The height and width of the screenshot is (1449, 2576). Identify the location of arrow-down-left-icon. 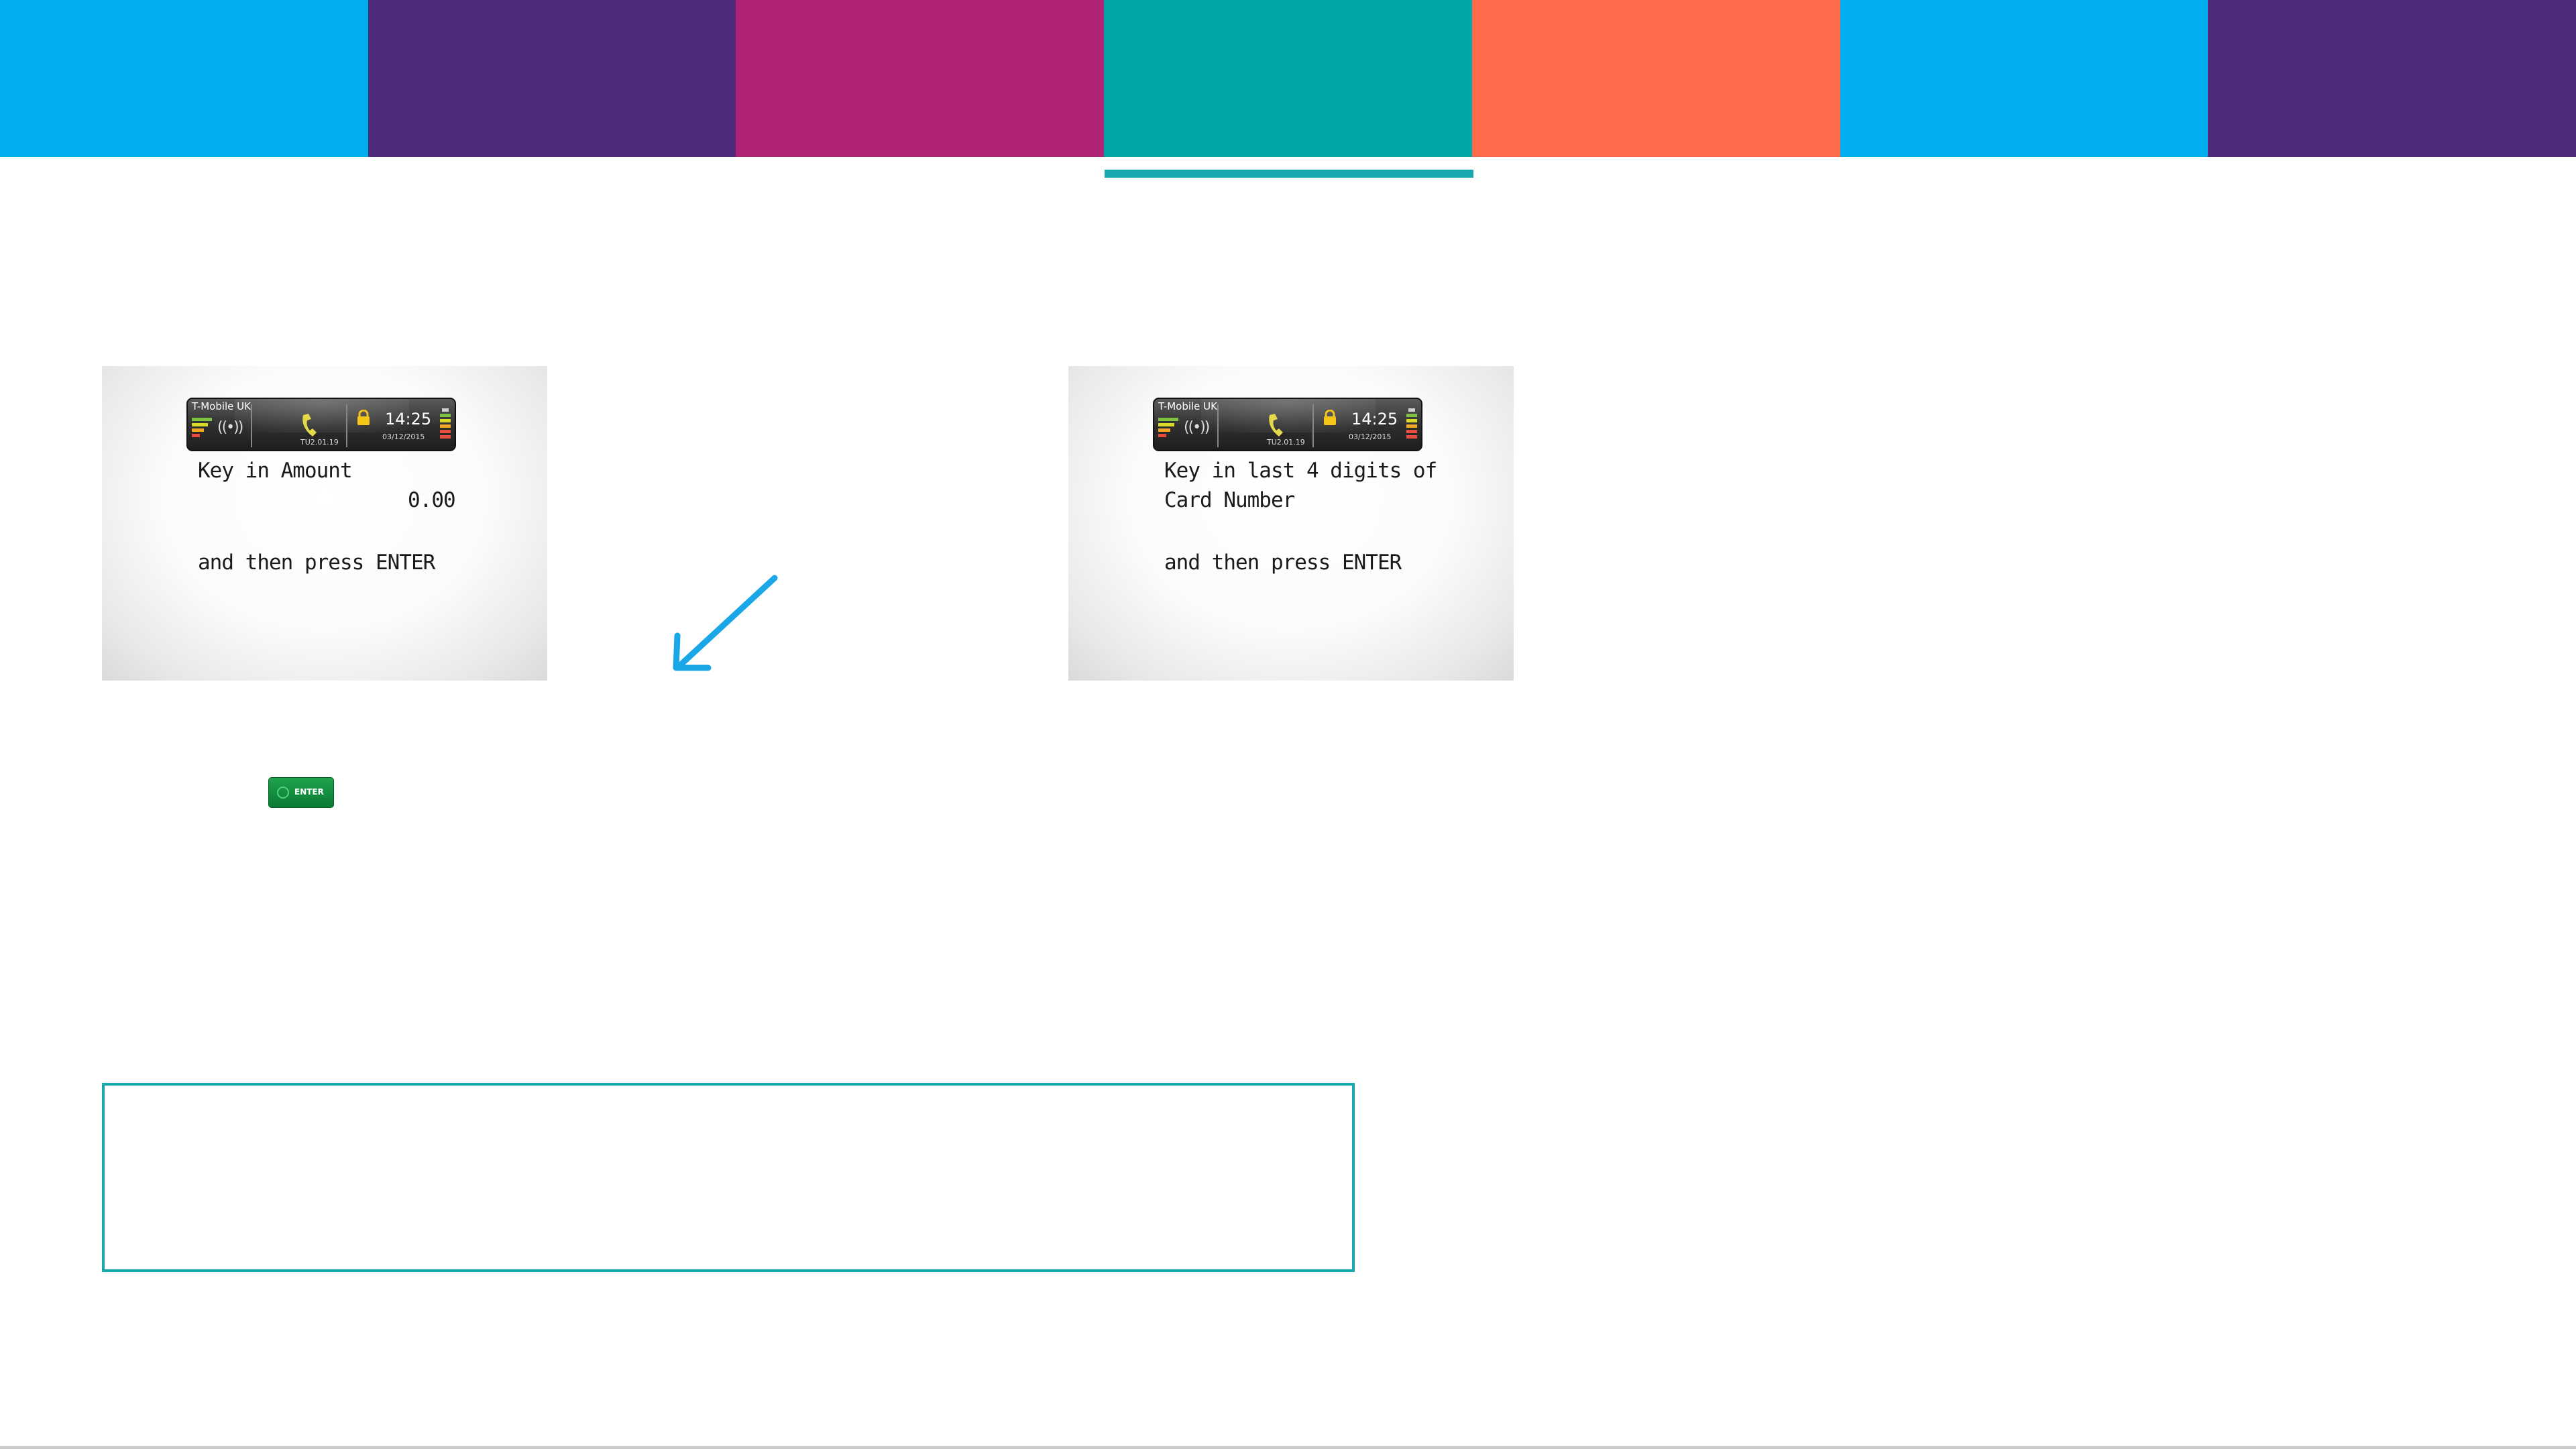
(725, 623).